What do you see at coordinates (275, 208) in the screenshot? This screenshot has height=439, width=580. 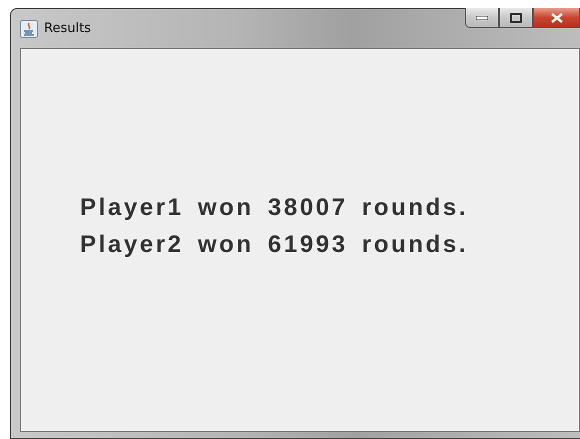 I see `result-text: Player1 won 38007 rounds.` at bounding box center [275, 208].